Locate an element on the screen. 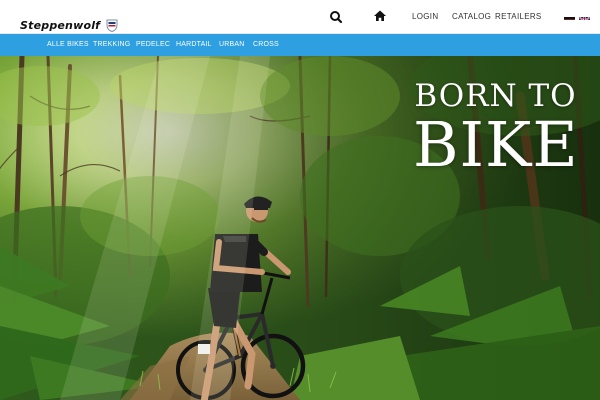  site-header: Steppenwolf LOGIN CATALOG RETAILERS is located at coordinates (300, 17).